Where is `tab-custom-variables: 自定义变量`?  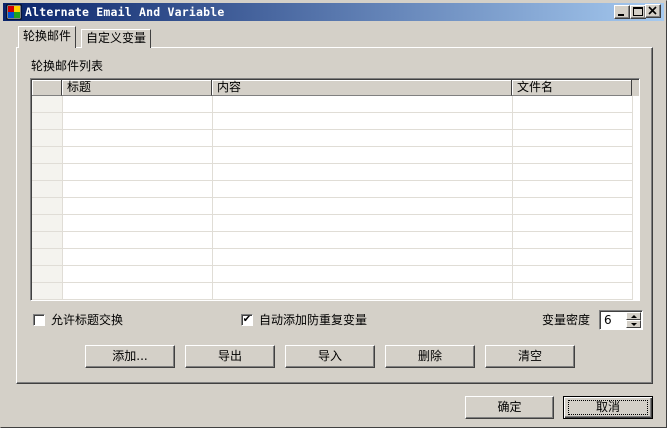 tab-custom-variables: 自定义变量 is located at coordinates (116, 38).